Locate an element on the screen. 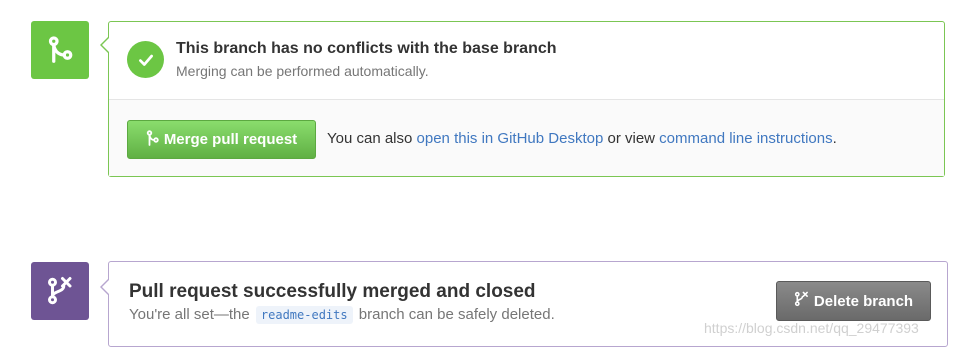  help-suffix: . is located at coordinates (834, 138).